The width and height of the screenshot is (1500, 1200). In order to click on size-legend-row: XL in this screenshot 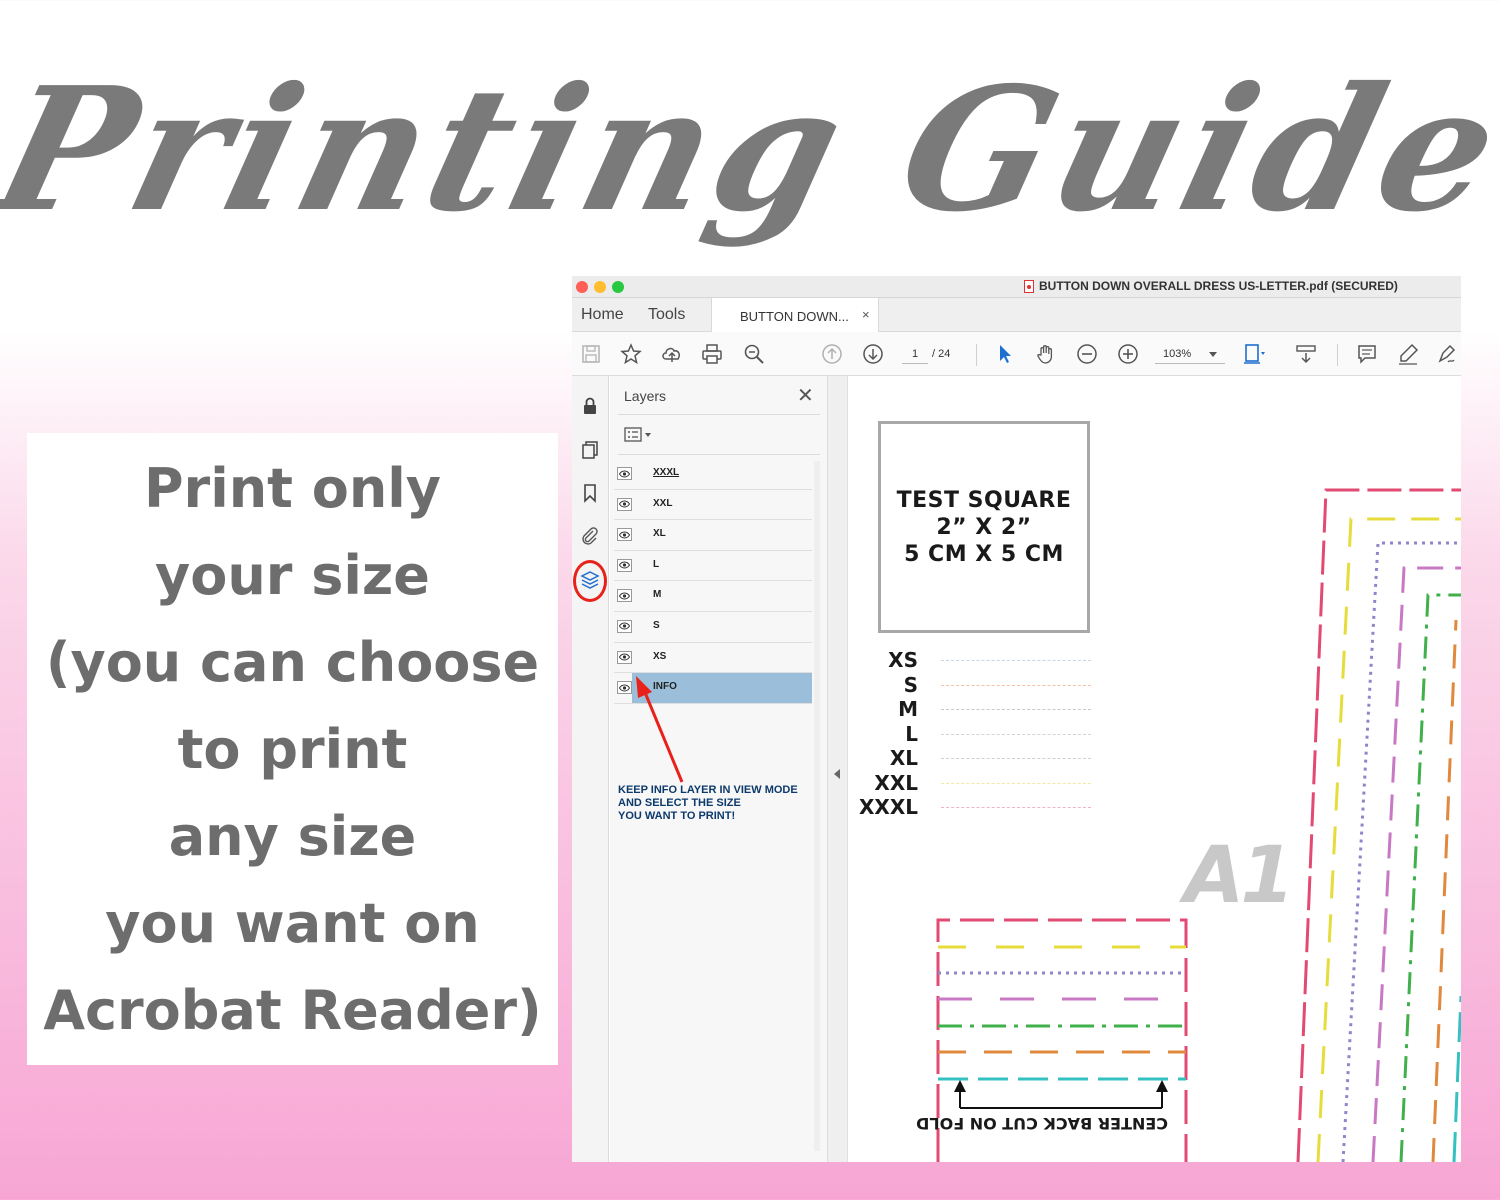, I will do `click(983, 758)`.